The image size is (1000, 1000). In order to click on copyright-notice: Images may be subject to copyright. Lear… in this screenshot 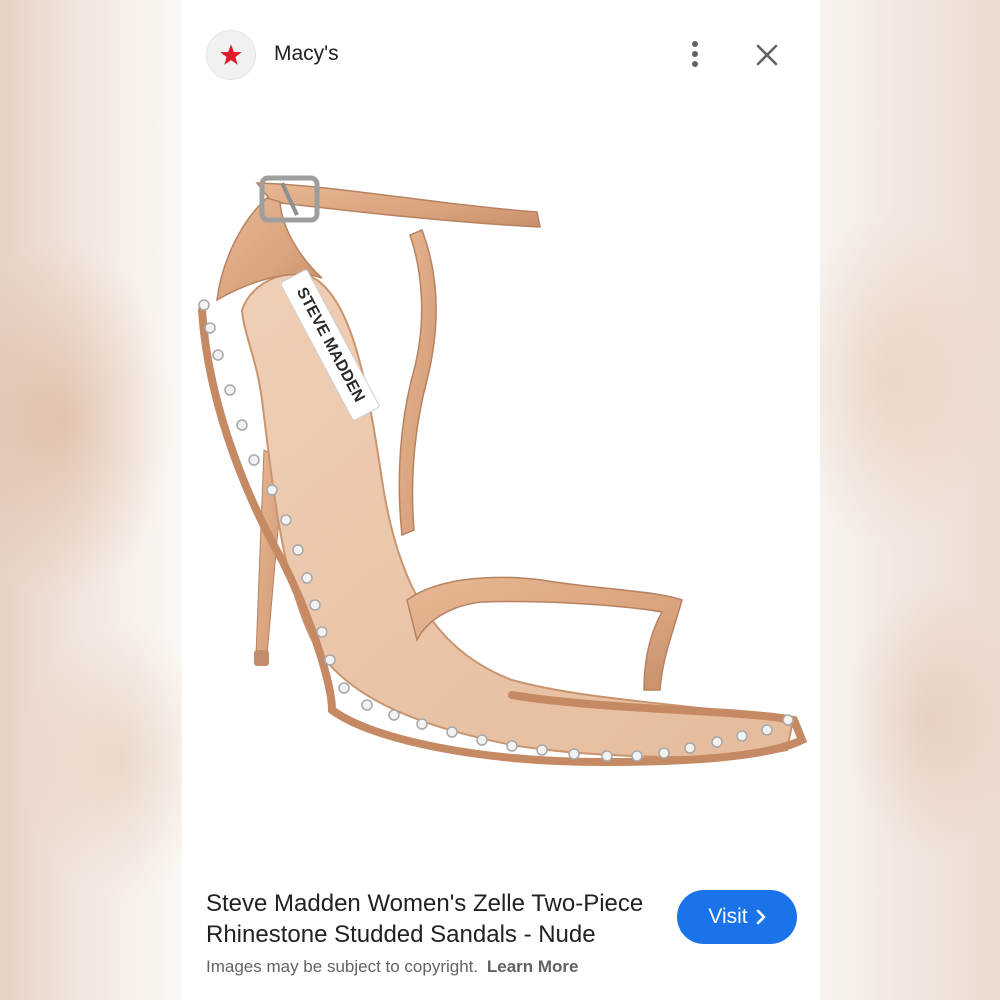, I will do `click(392, 967)`.